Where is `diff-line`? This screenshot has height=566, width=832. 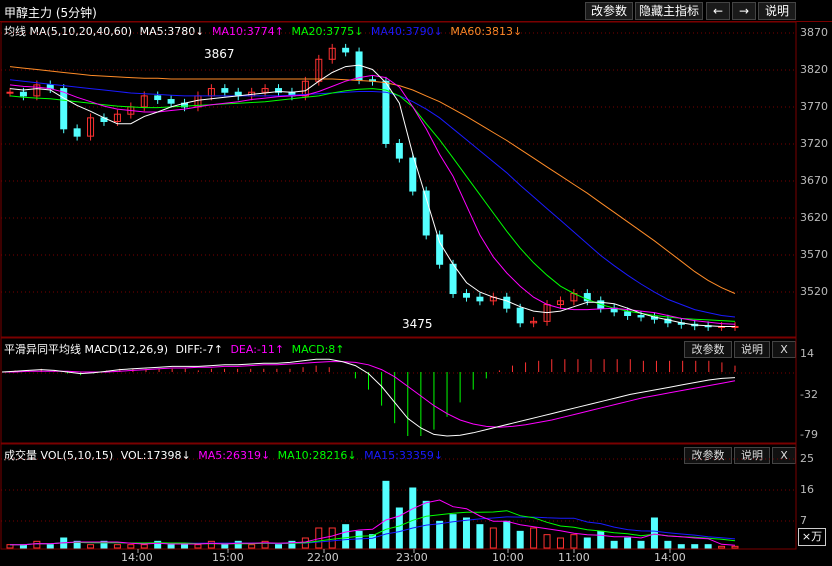 diff-line is located at coordinates (368, 397).